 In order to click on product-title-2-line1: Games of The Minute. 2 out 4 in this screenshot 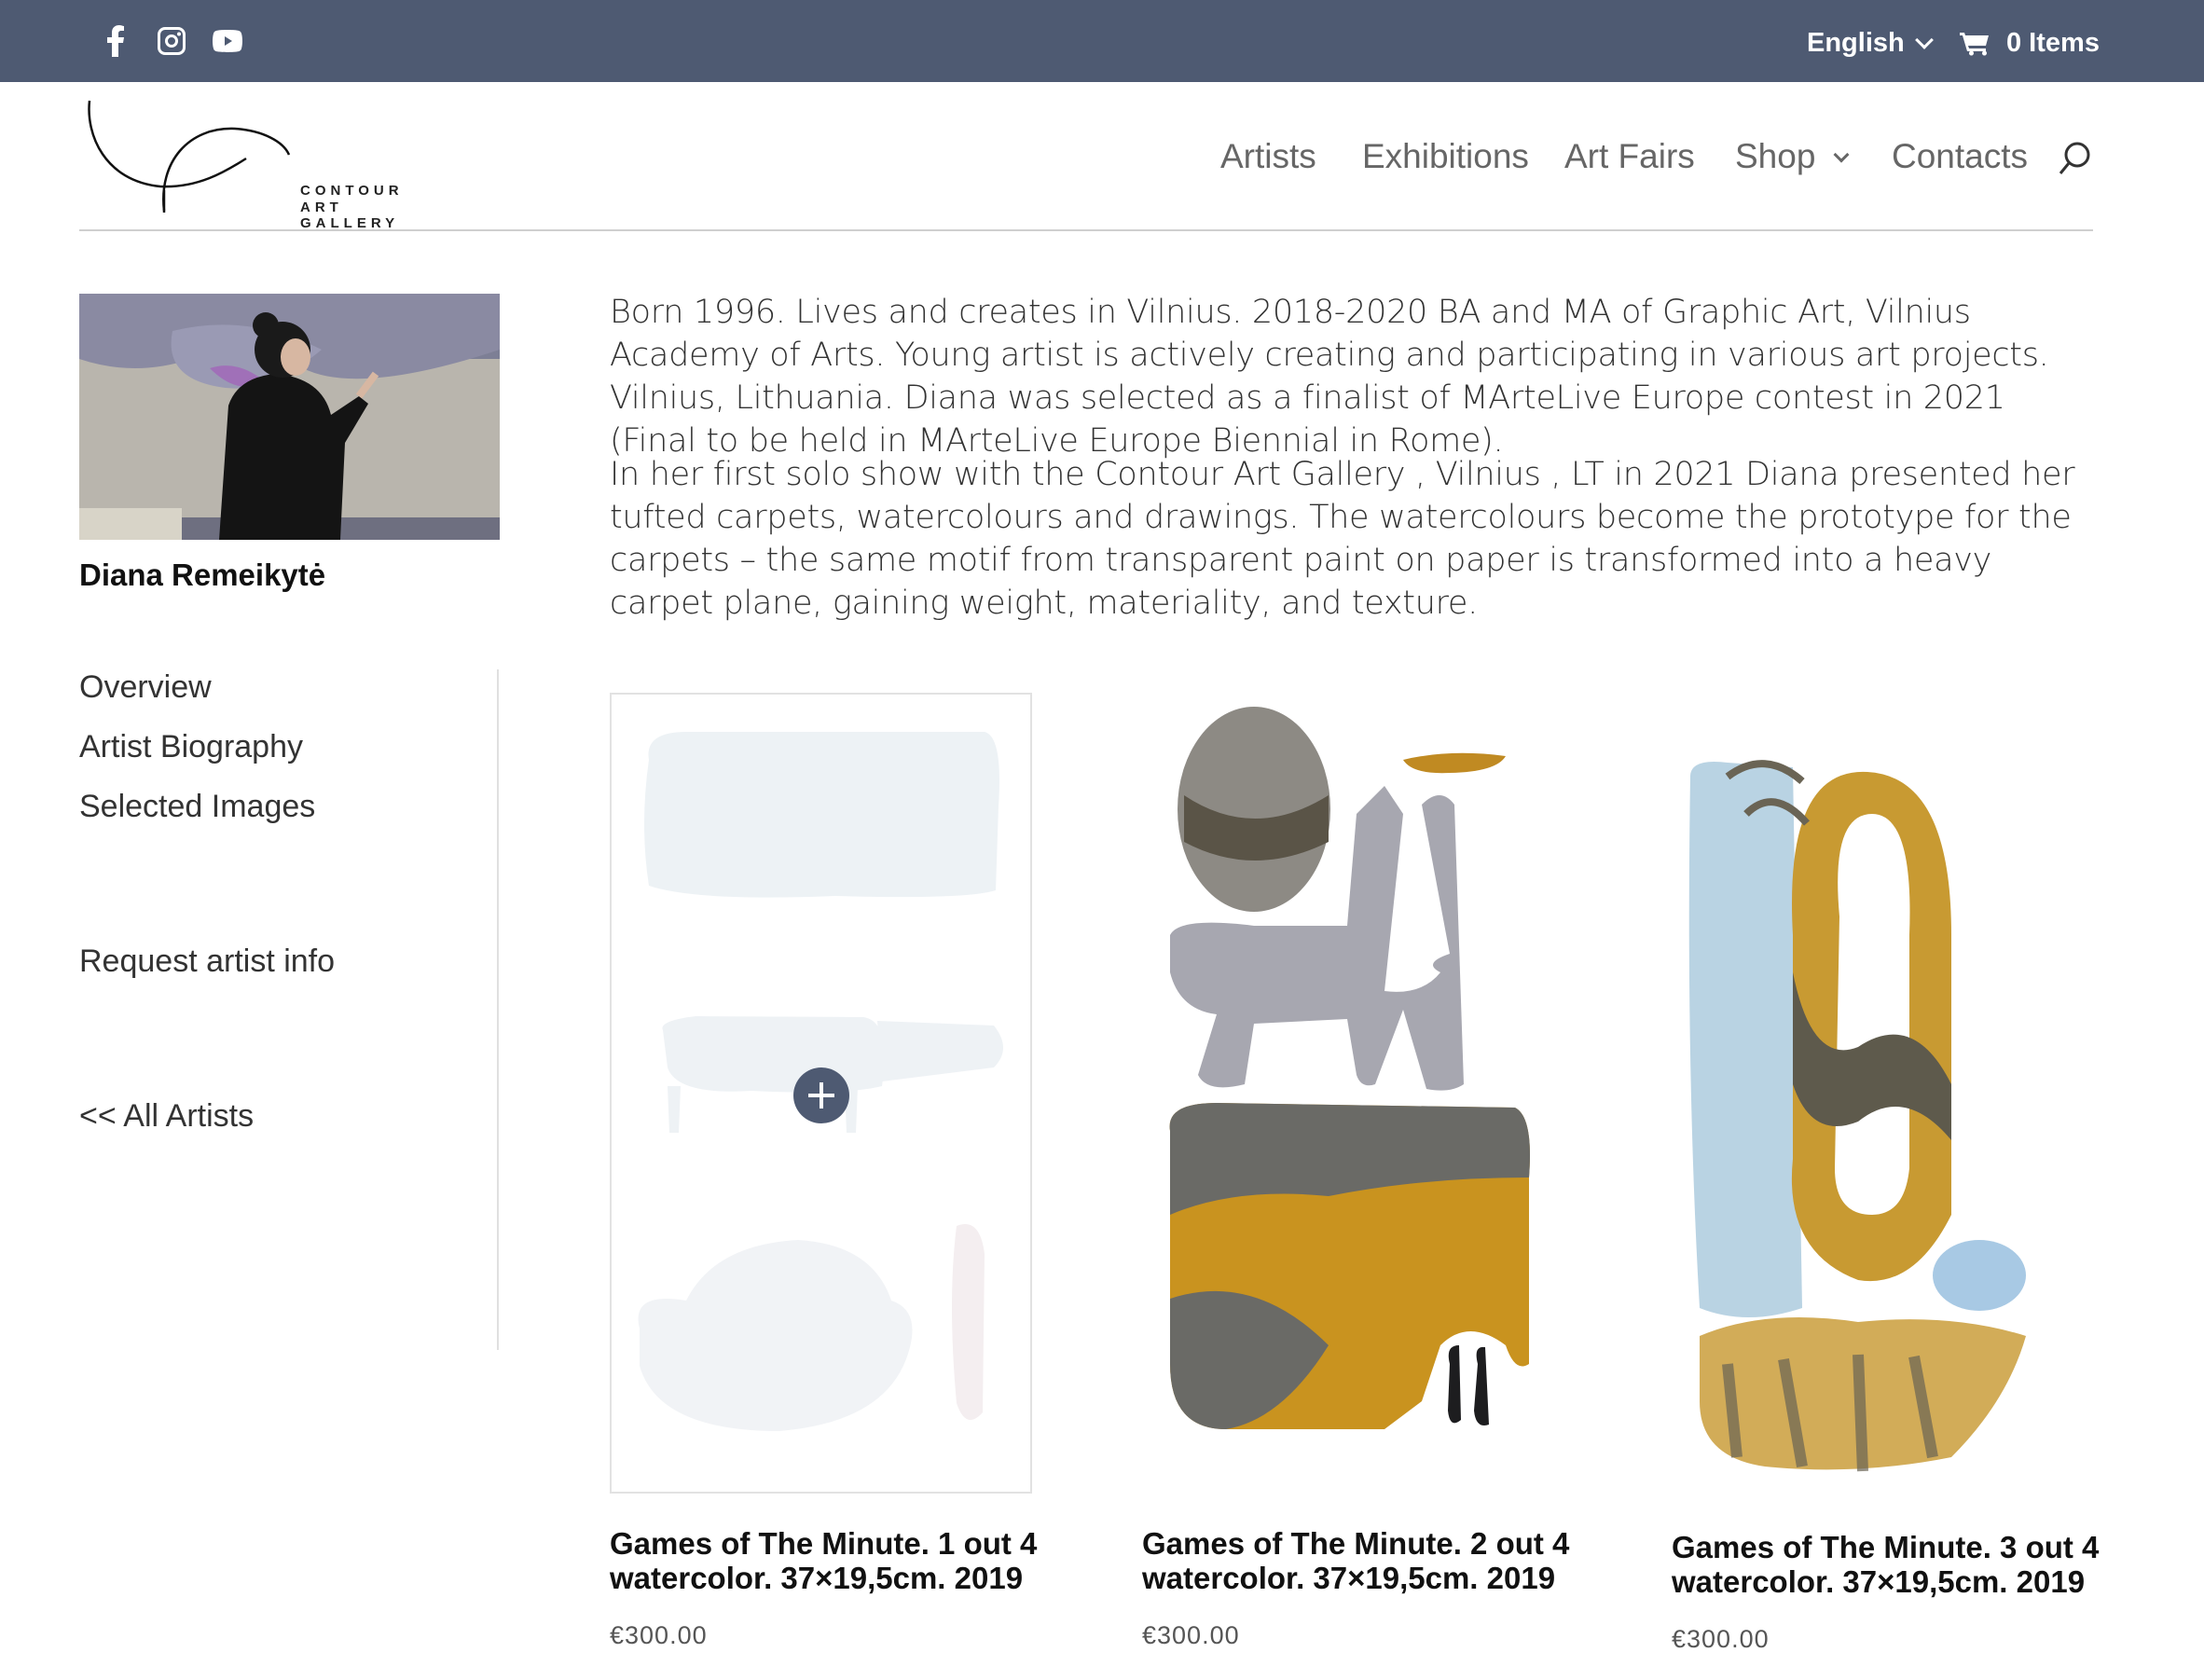, I will do `click(1356, 1543)`.